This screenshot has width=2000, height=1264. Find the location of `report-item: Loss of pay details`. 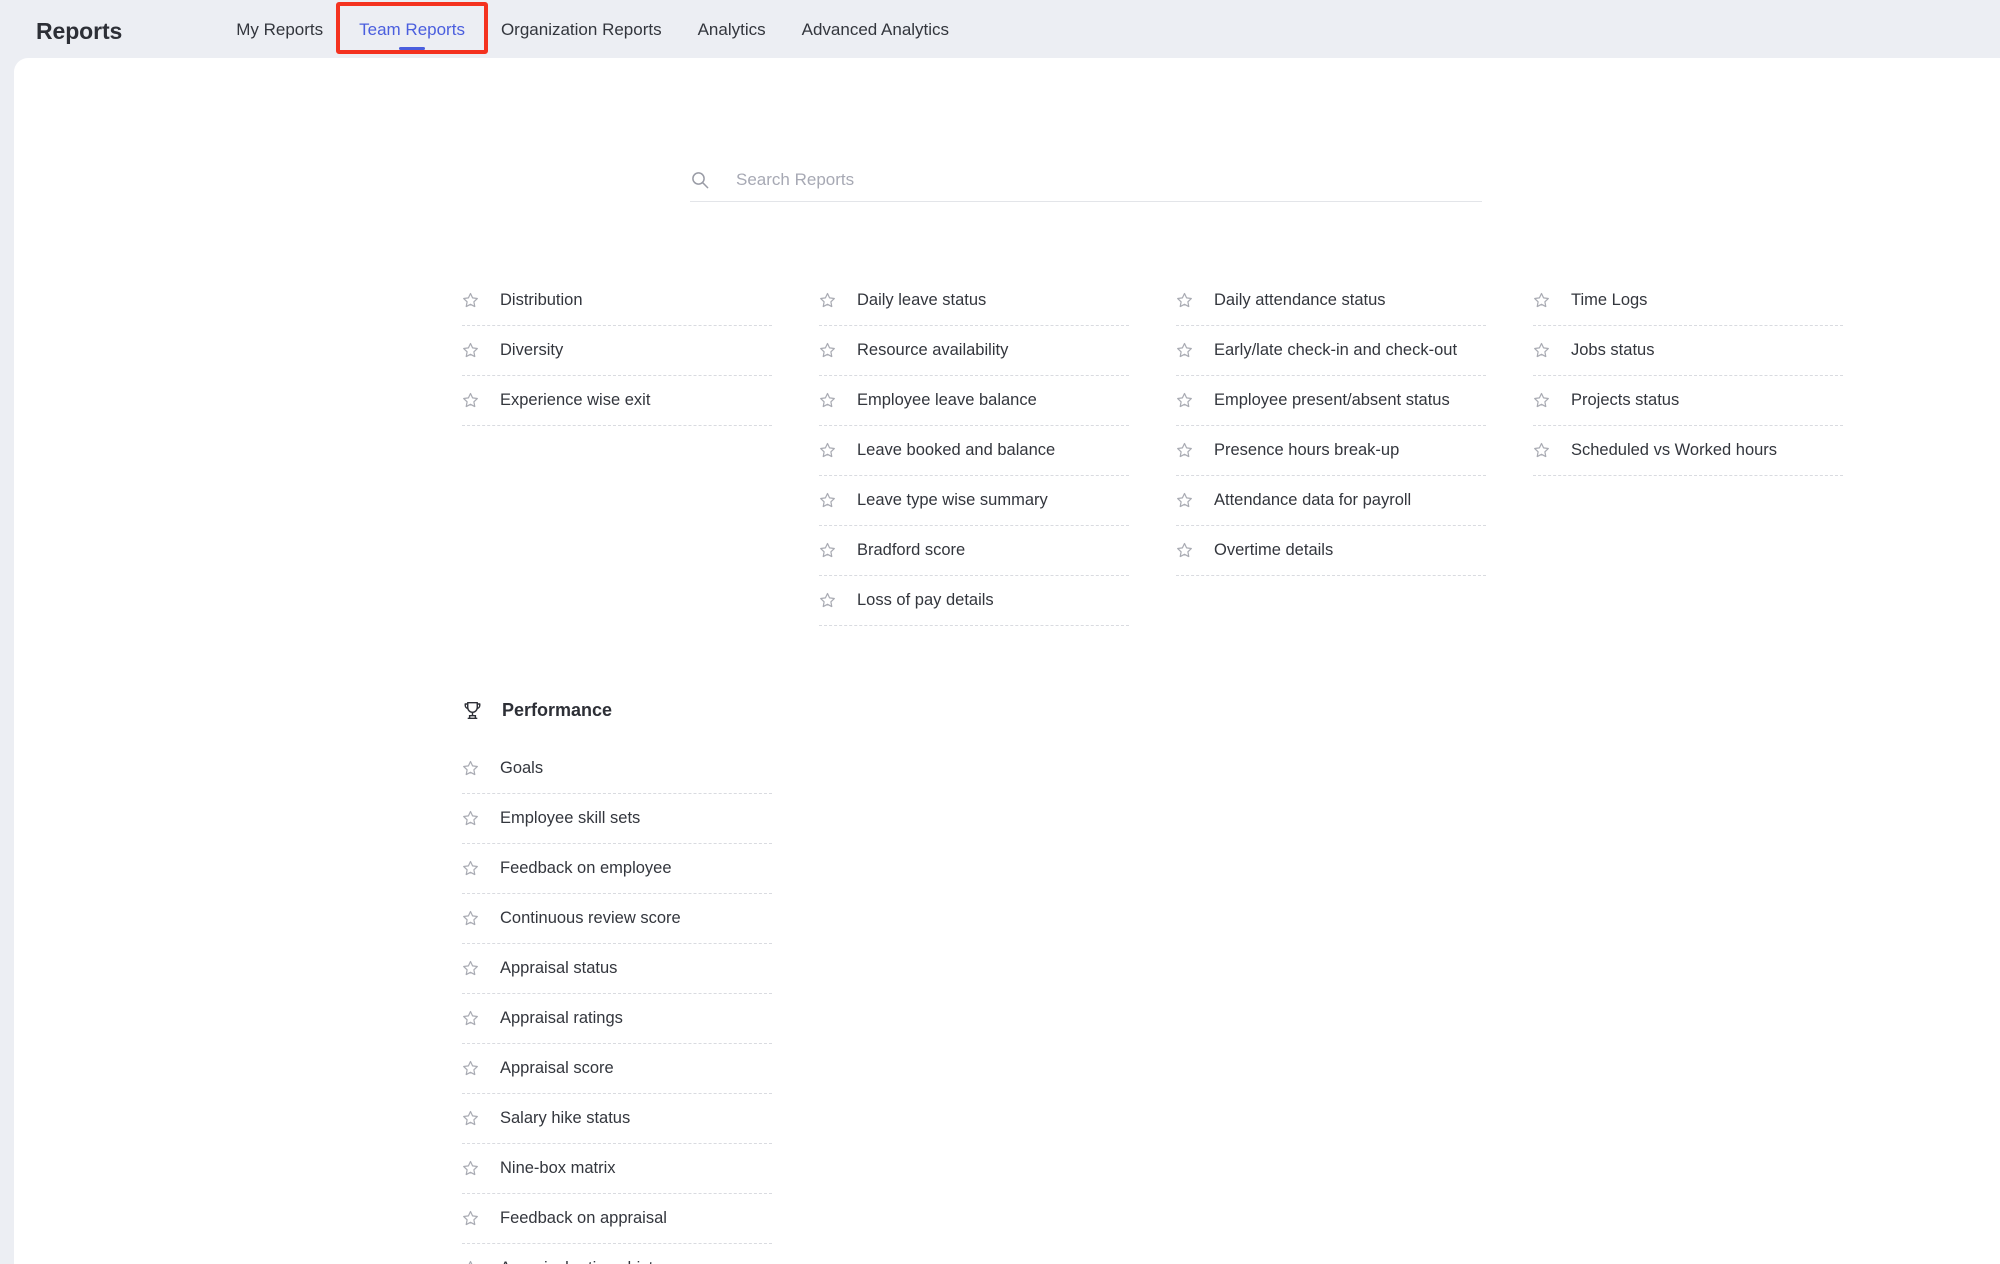

report-item: Loss of pay details is located at coordinates (974, 601).